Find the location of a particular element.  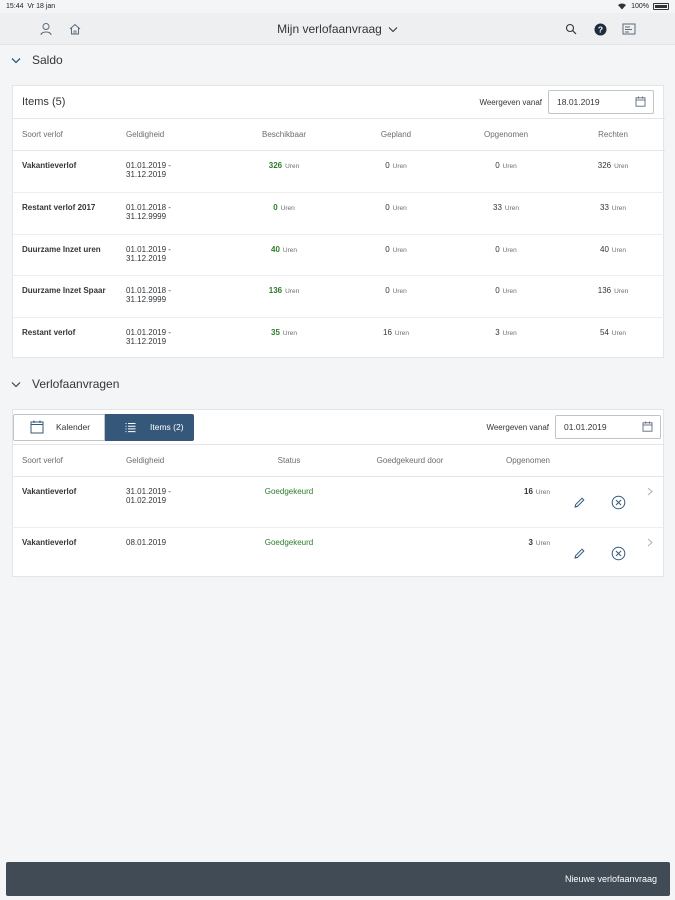

notifications-icon is located at coordinates (629, 29).